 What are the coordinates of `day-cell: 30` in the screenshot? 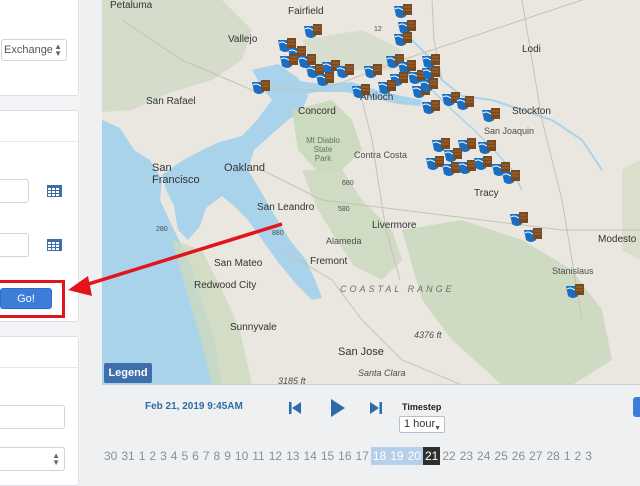 It's located at (110, 456).